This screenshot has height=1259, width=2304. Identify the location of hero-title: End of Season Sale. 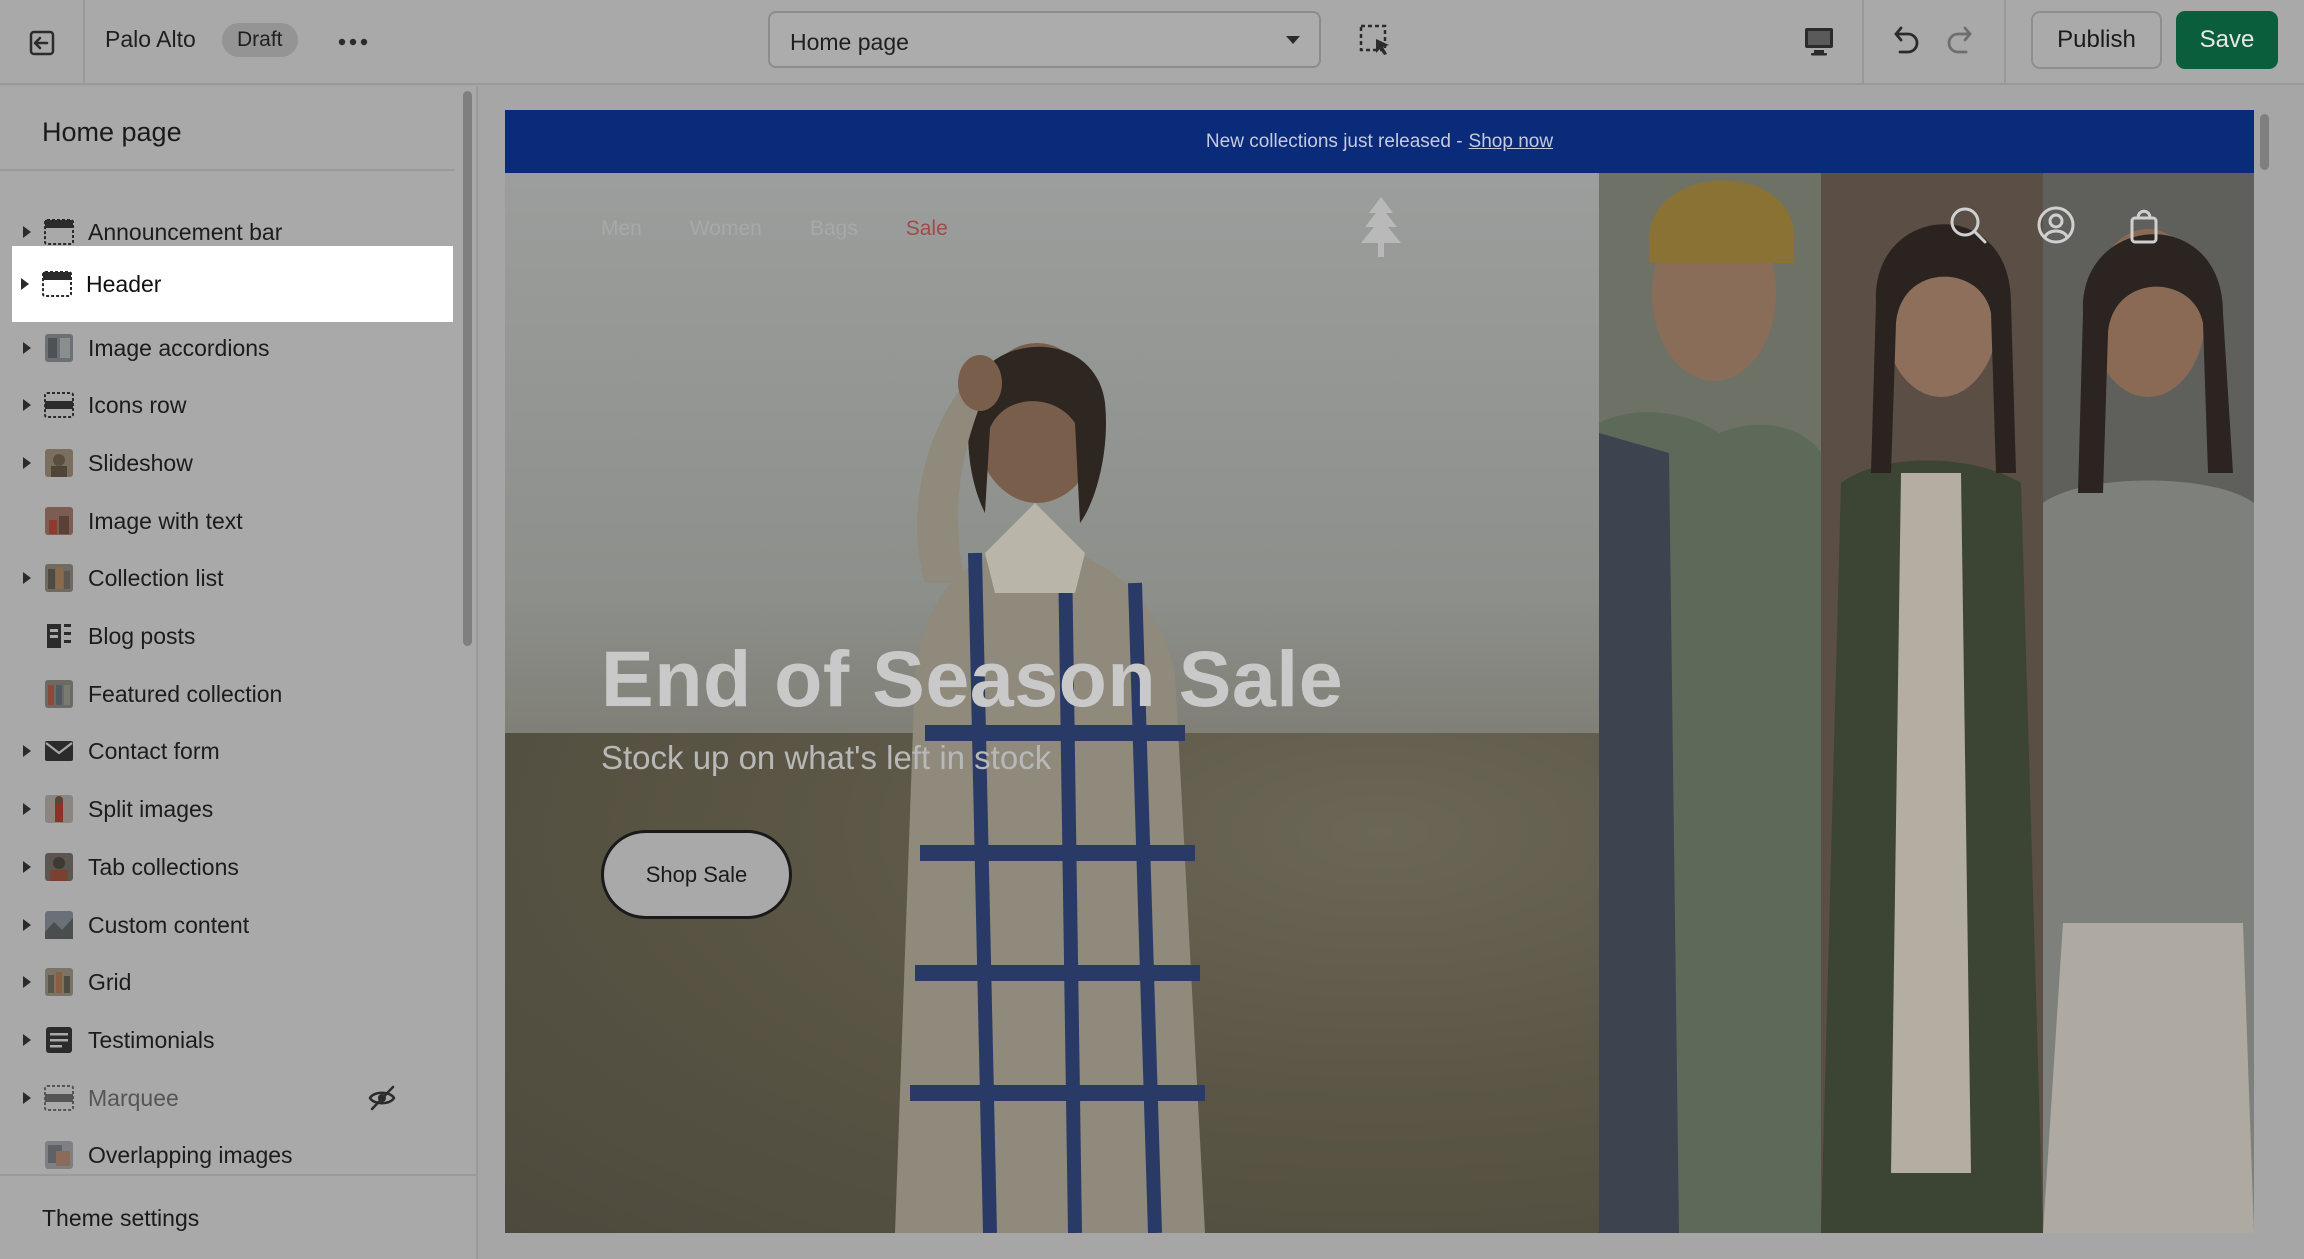
(972, 678).